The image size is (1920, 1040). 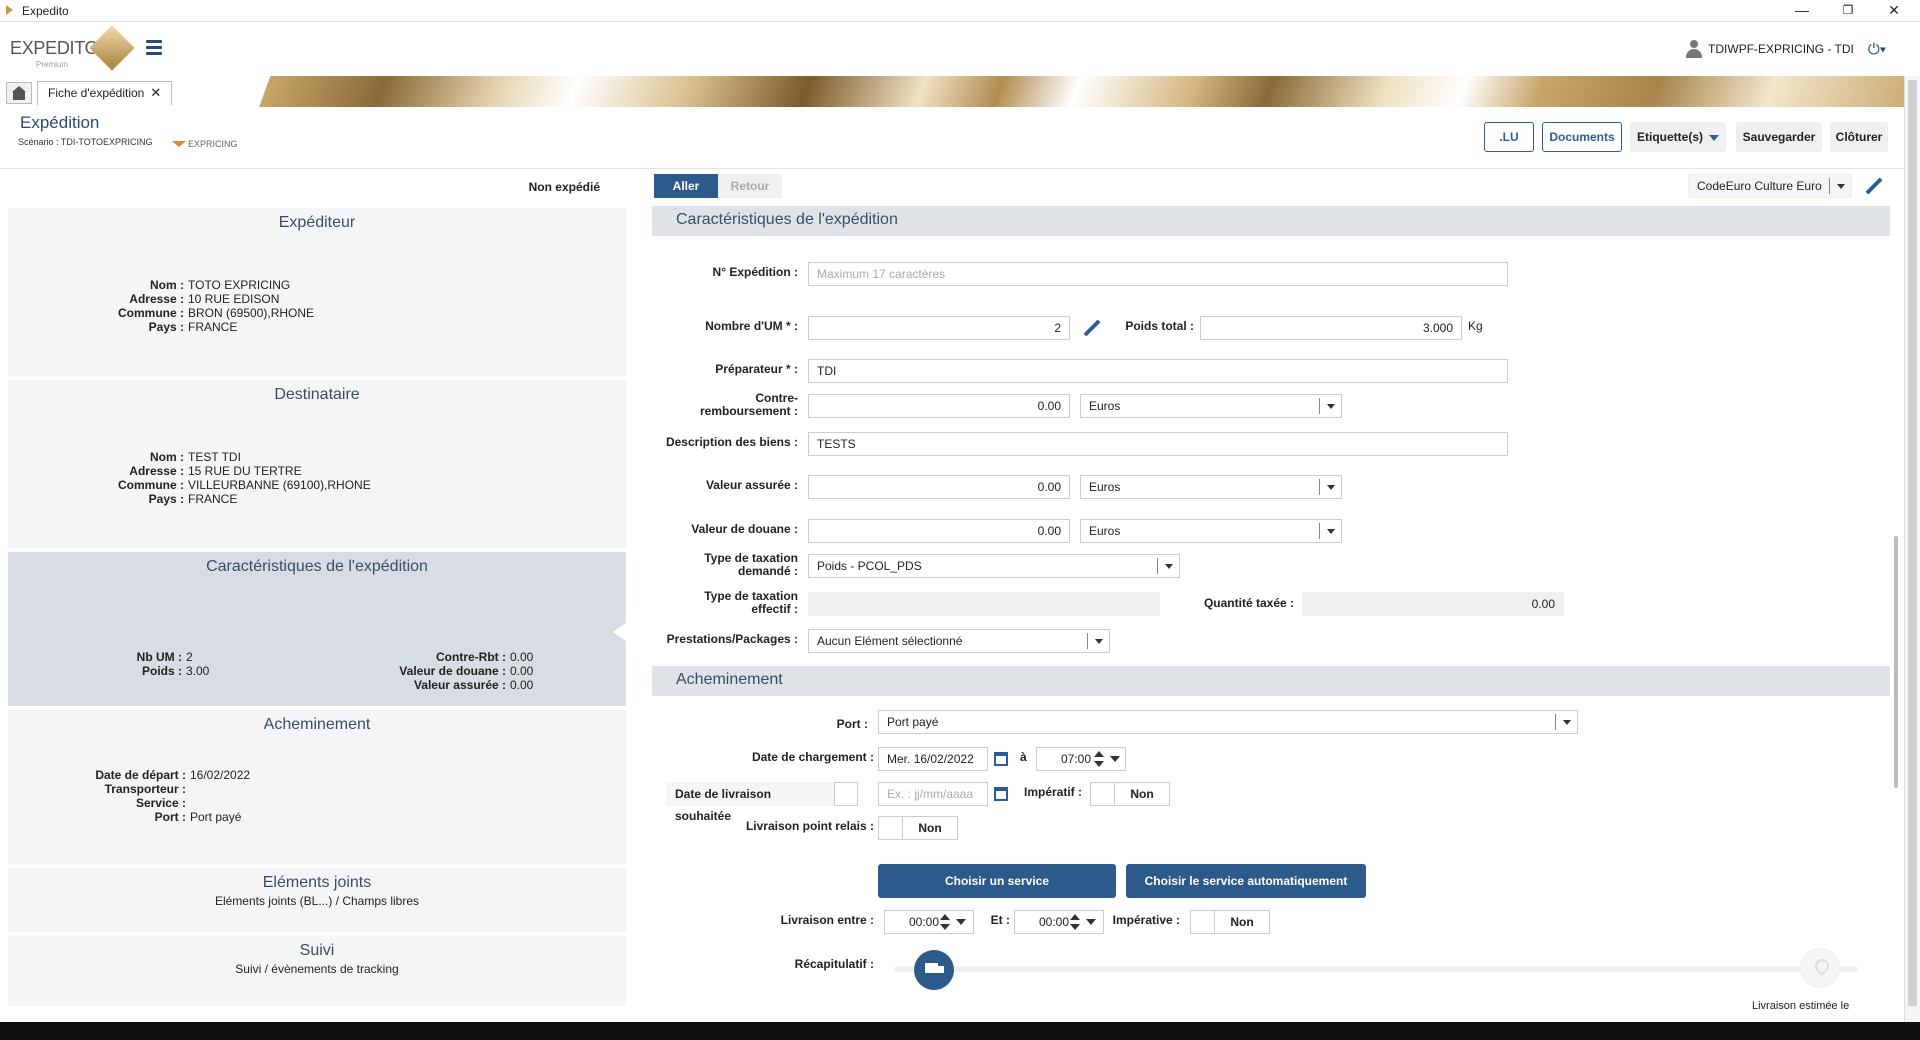 I want to click on kv-row: Port : Port payé, so click(x=198, y=817).